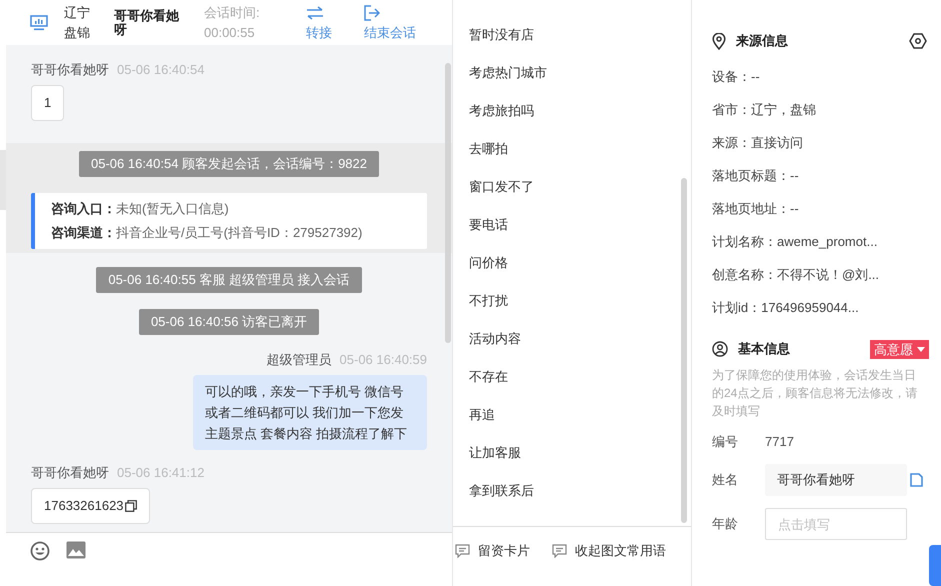 This screenshot has height=586, width=941. Describe the element at coordinates (572, 35) in the screenshot. I see `phrase-item: 暂时没有店` at that location.